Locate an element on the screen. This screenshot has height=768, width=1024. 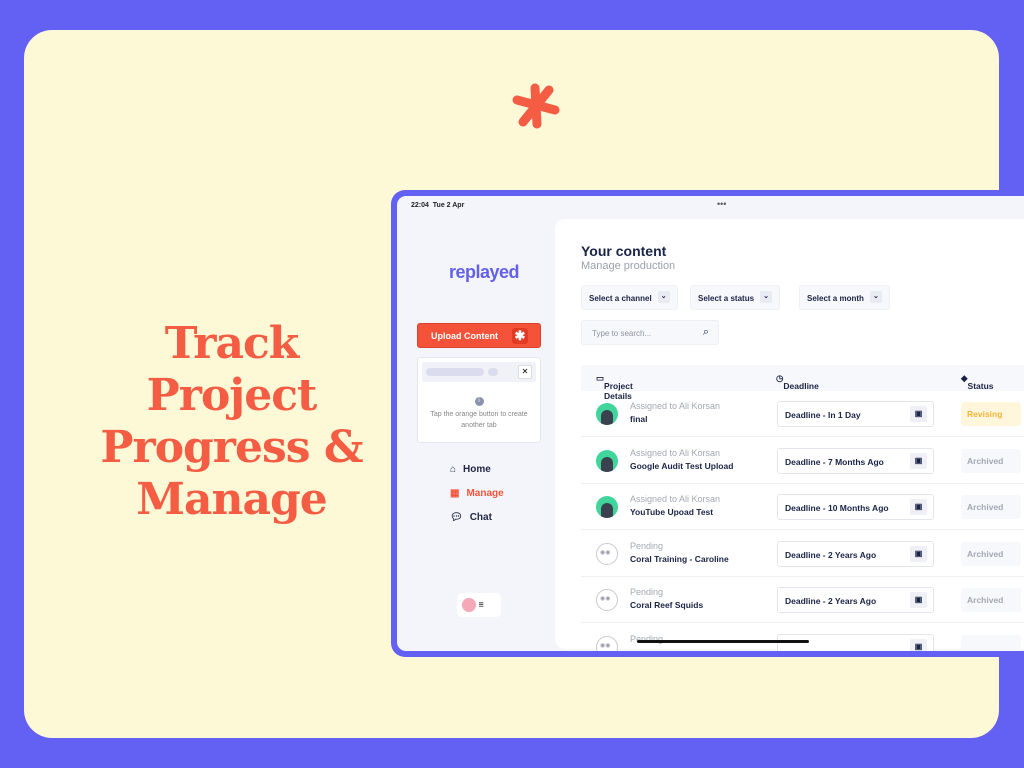
deadline-text: Deadline - 7 Months Ago is located at coordinates (834, 461).